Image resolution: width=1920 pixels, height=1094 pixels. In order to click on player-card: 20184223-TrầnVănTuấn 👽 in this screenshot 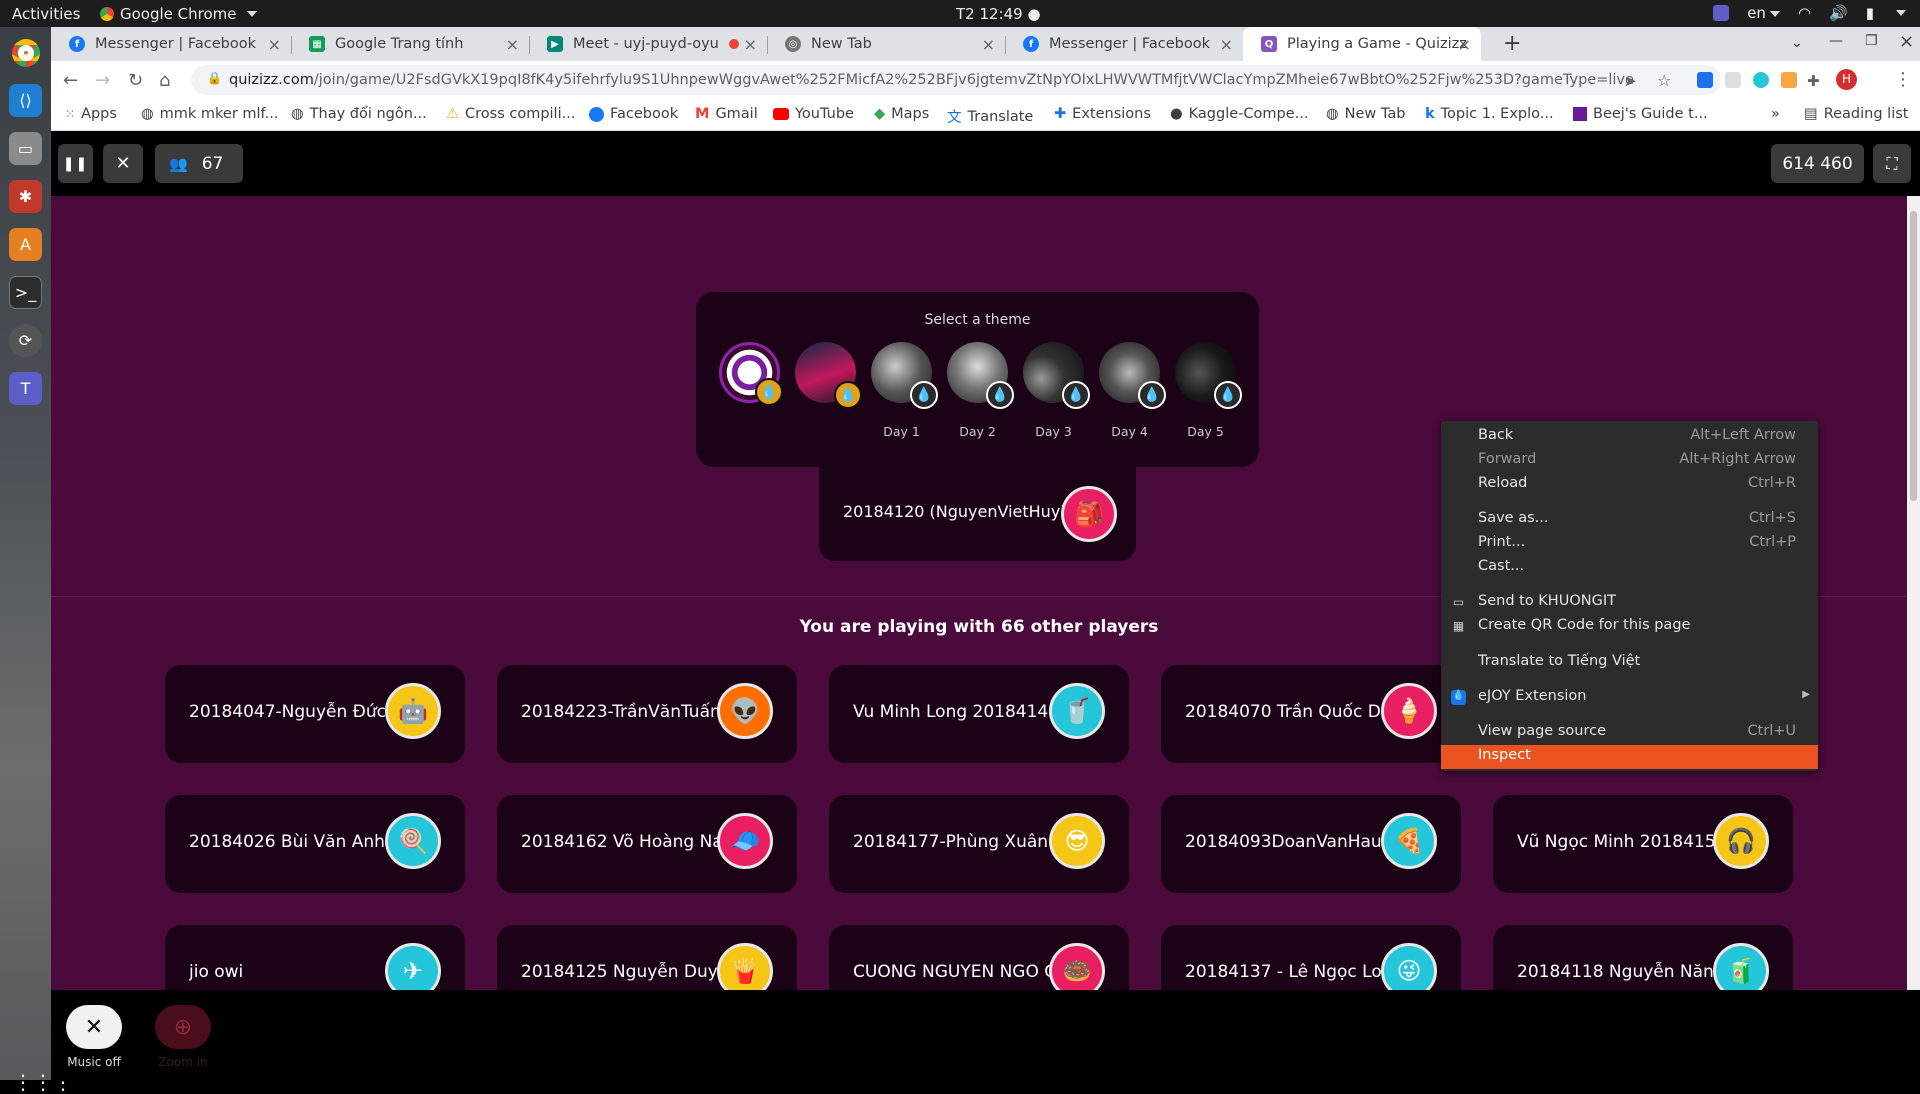, I will do `click(647, 714)`.